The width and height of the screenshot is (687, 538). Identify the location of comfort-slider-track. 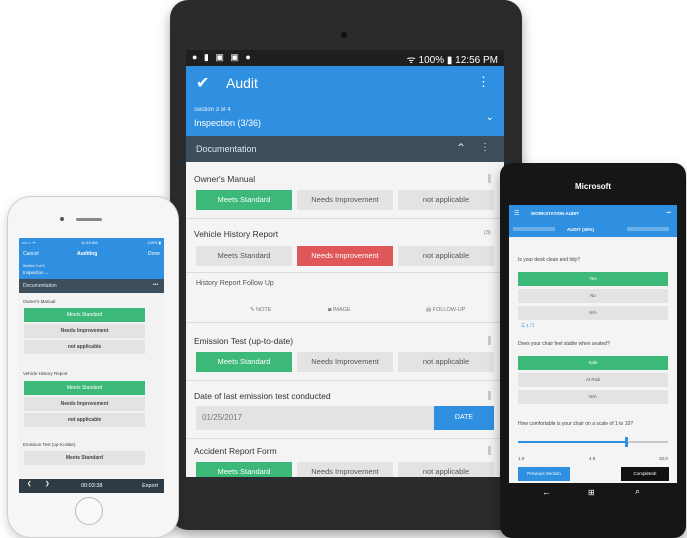
(593, 442).